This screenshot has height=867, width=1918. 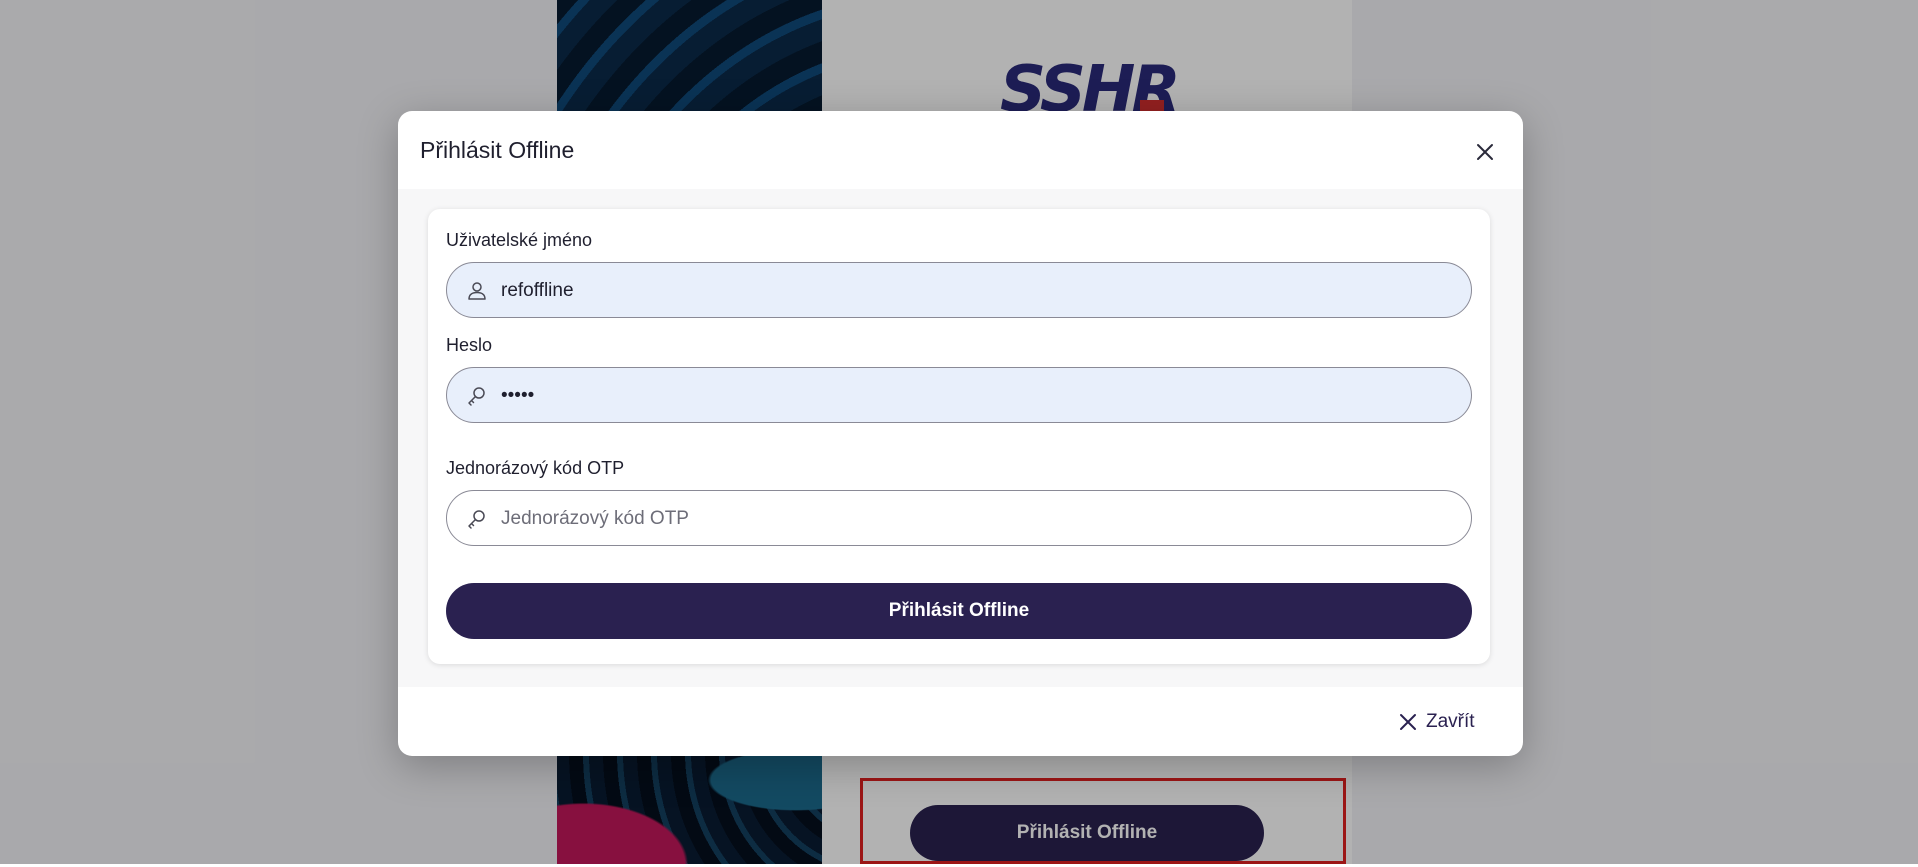 What do you see at coordinates (519, 240) in the screenshot?
I see `username-label: Uživatelské jméno` at bounding box center [519, 240].